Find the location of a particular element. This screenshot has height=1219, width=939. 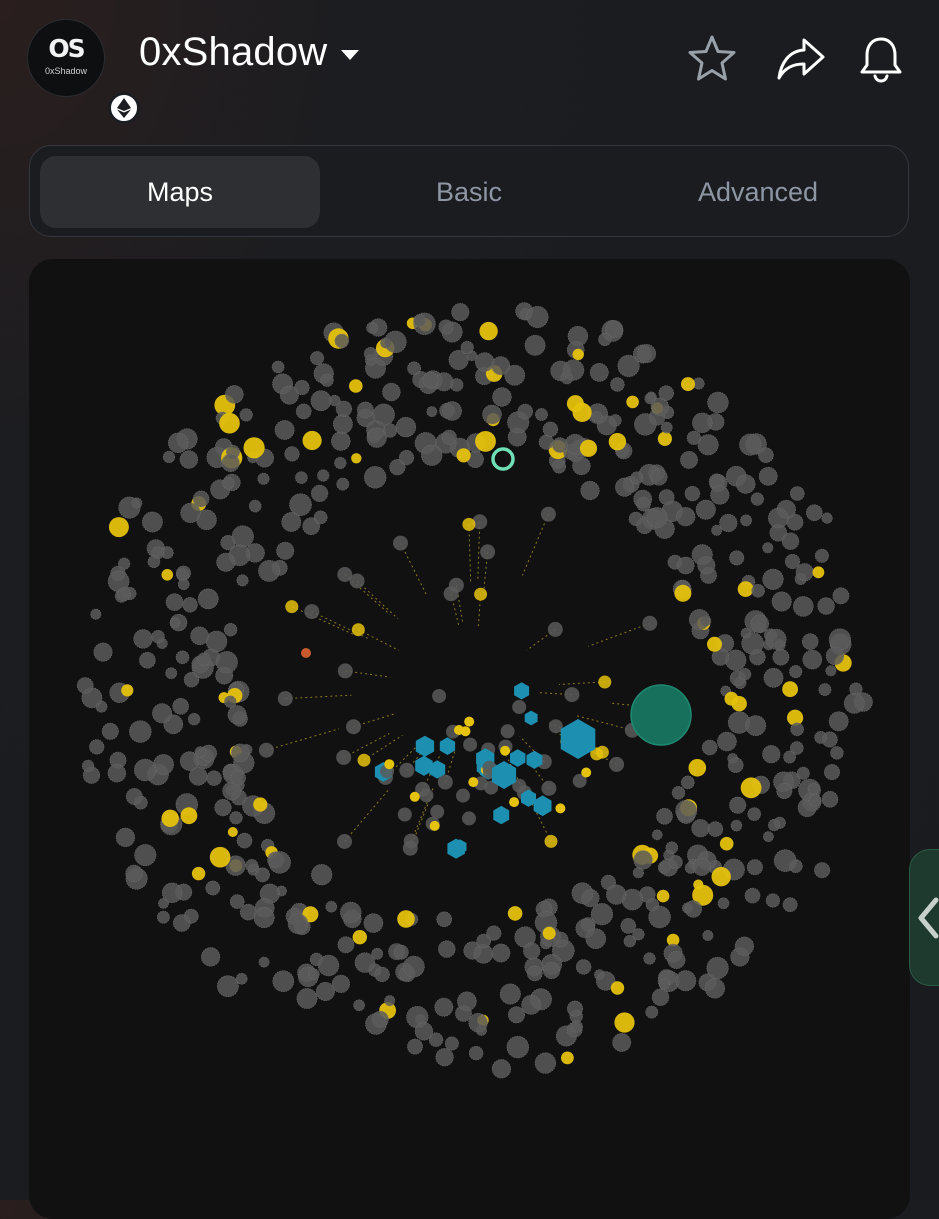

tab-basic: Basic is located at coordinates (469, 192).